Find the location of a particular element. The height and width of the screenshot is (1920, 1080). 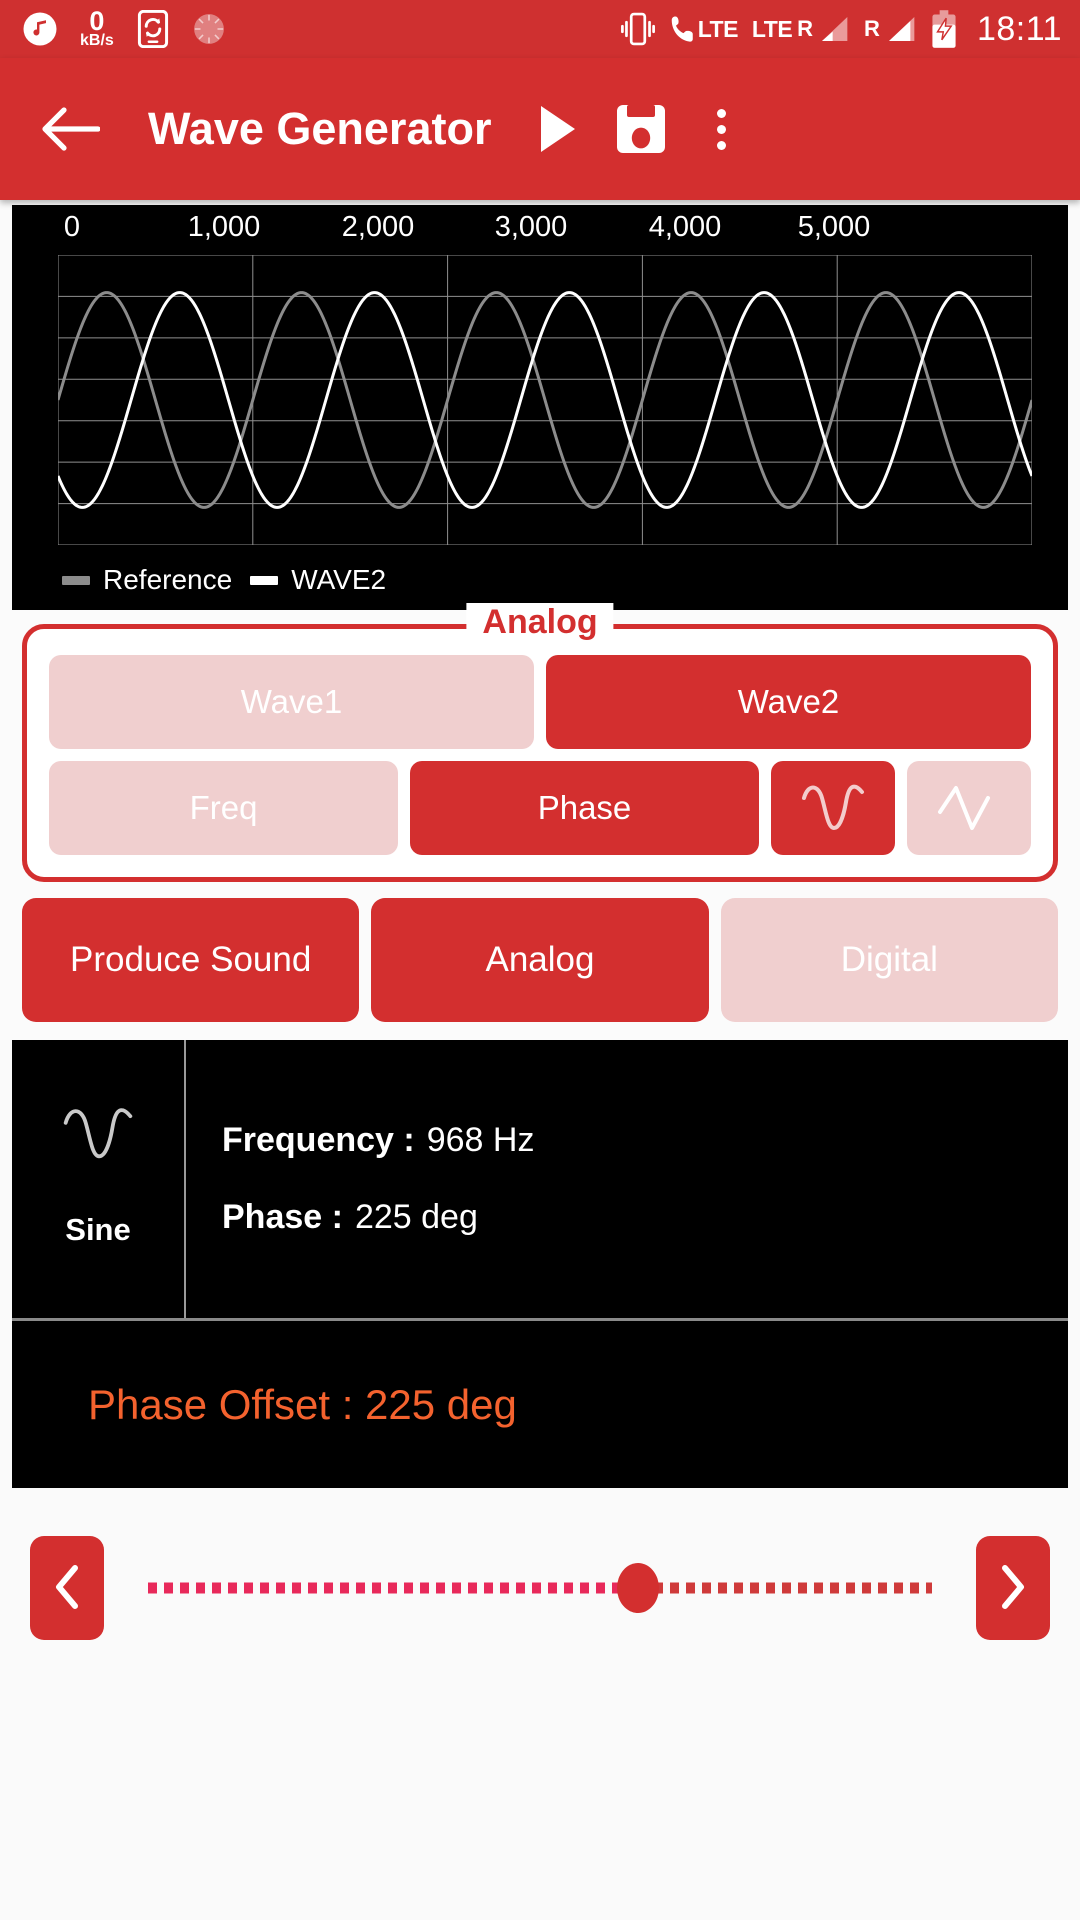

play-icon is located at coordinates (557, 129).